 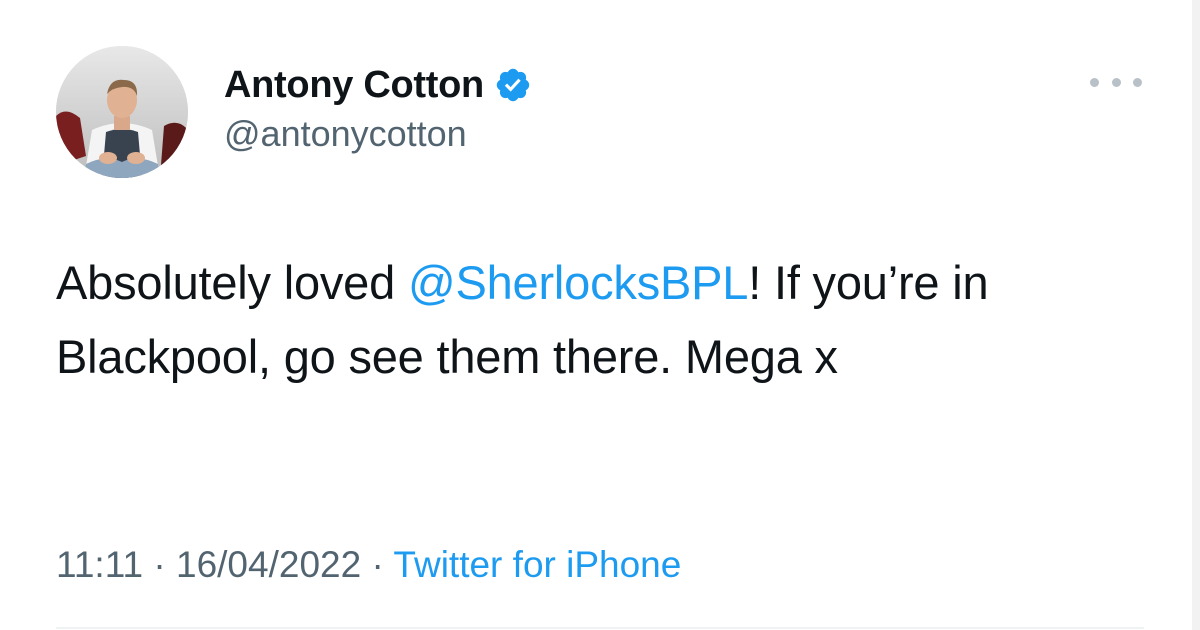 I want to click on more-options-icon, so click(x=1116, y=82).